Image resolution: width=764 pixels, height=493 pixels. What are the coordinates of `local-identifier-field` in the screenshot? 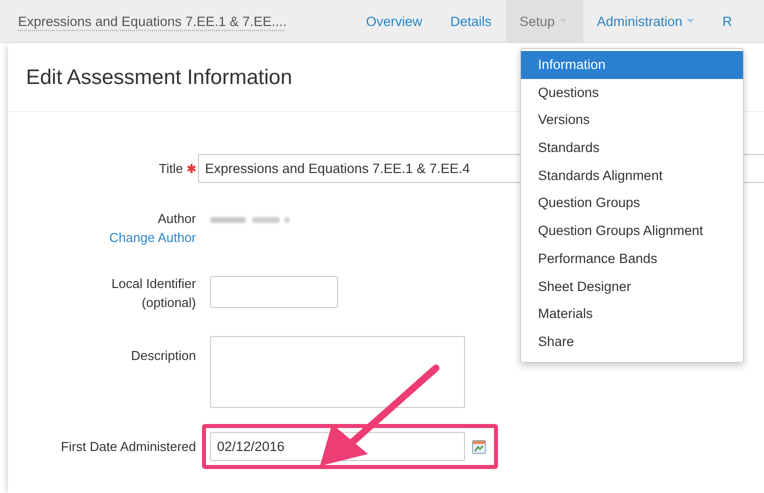 It's located at (274, 292).